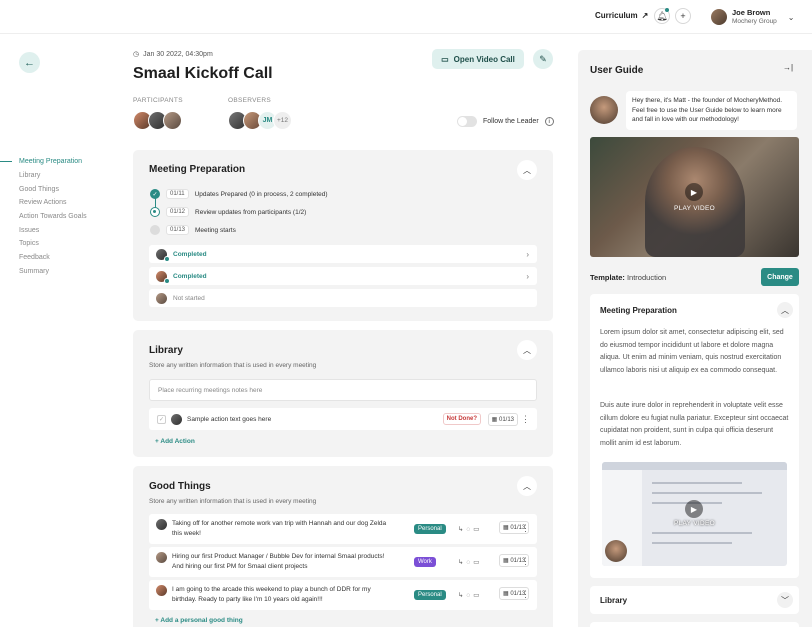  What do you see at coordinates (506, 419) in the screenshot?
I see `action-date-text: 01/13` at bounding box center [506, 419].